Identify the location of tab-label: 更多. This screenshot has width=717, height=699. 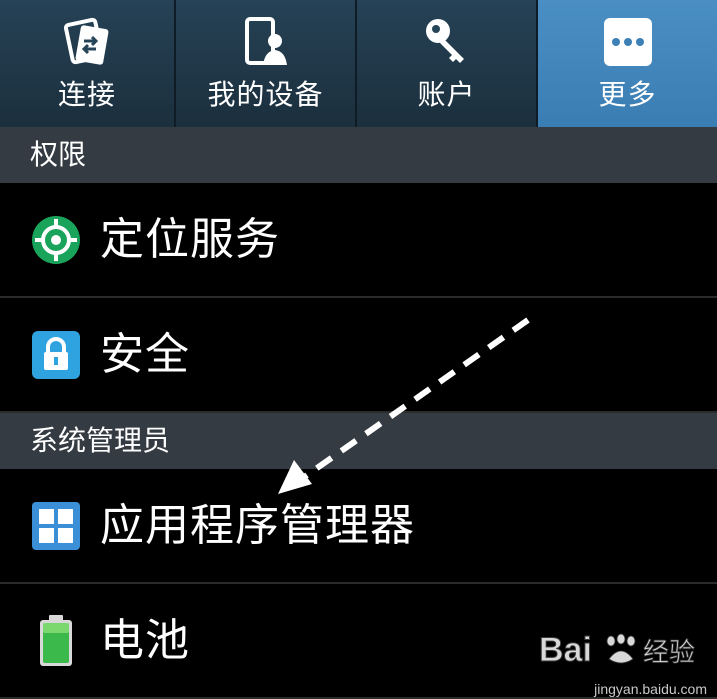
(627, 94).